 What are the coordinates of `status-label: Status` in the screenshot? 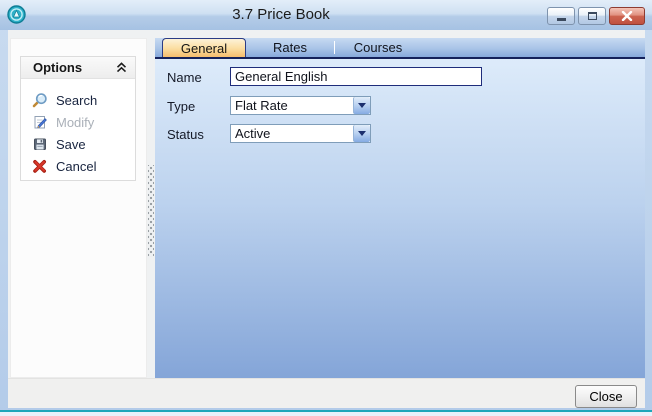 It's located at (185, 134).